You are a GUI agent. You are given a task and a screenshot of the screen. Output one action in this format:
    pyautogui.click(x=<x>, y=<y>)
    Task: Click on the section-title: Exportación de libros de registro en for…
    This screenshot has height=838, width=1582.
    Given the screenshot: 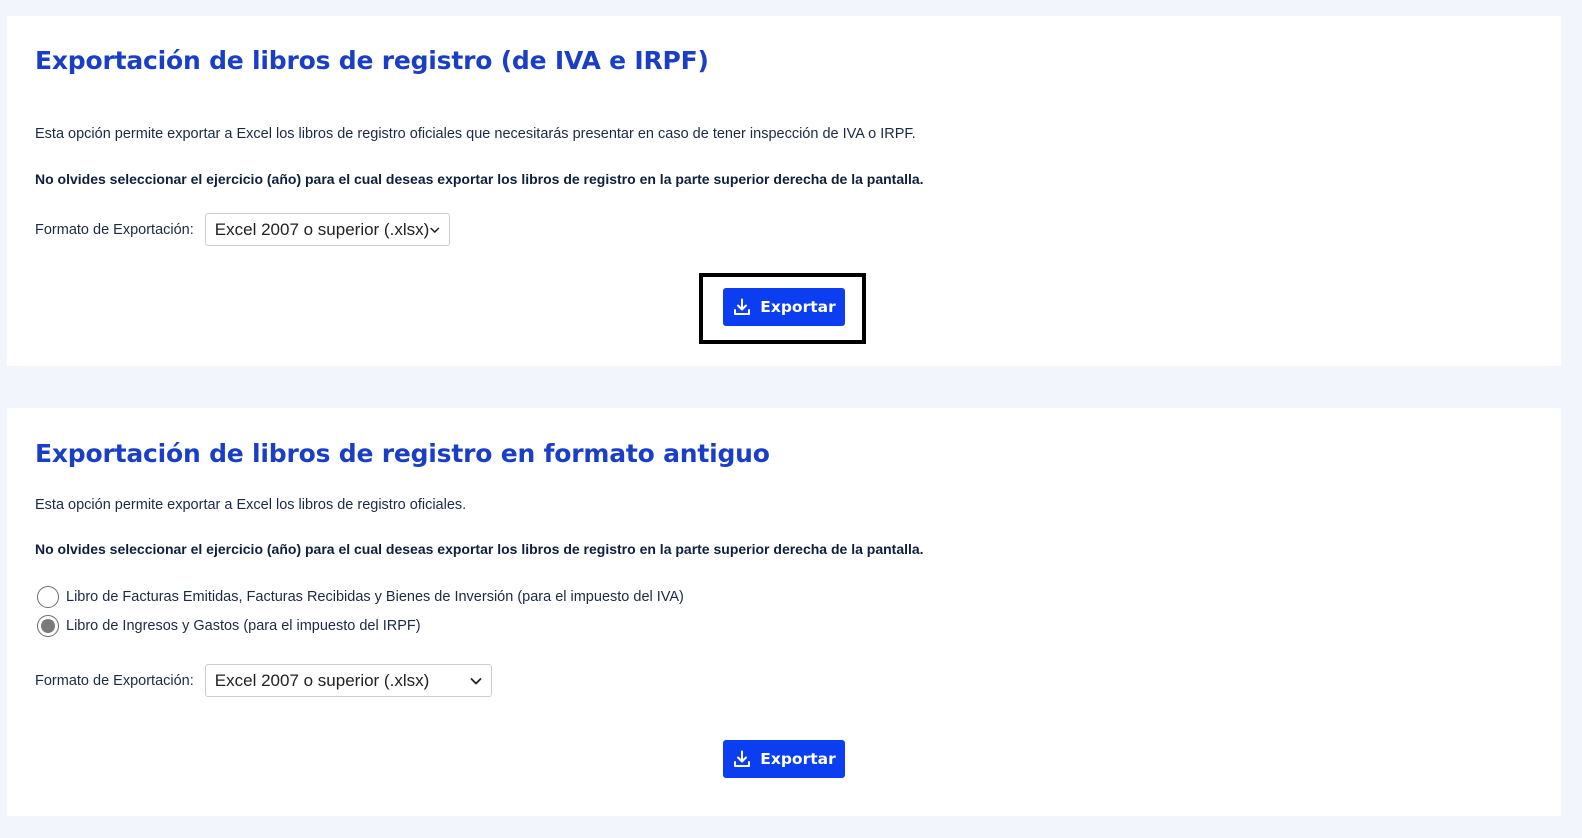 What is the action you would take?
    pyautogui.click(x=402, y=453)
    